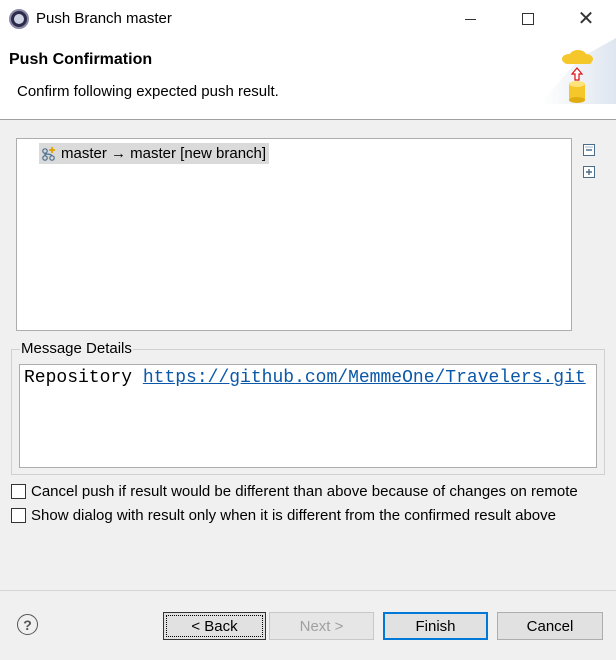 The image size is (616, 660). What do you see at coordinates (589, 172) in the screenshot?
I see `expand-all-icon` at bounding box center [589, 172].